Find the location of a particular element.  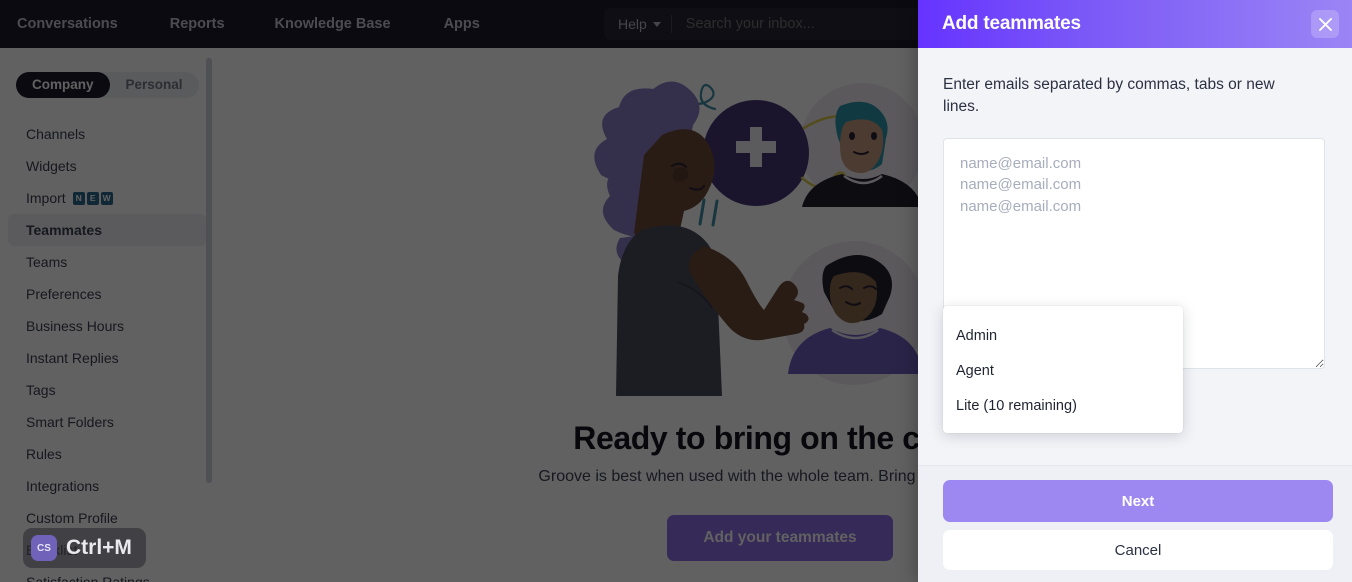

new-badge: N E W is located at coordinates (92, 198).